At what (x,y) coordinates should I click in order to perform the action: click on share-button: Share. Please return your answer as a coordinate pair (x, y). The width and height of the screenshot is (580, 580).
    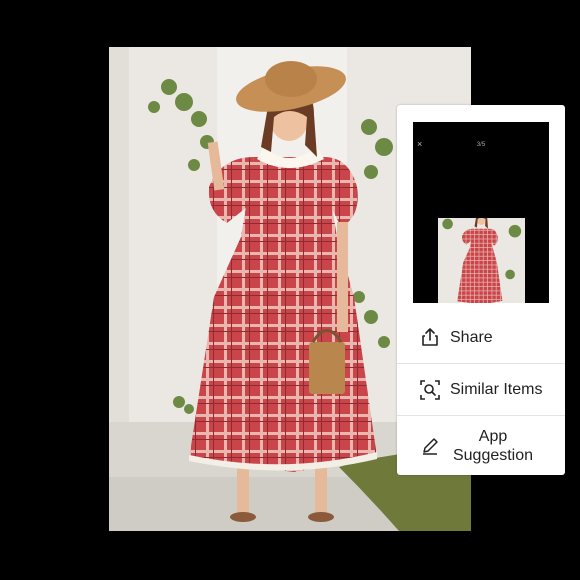
    Looking at the image, I should click on (481, 337).